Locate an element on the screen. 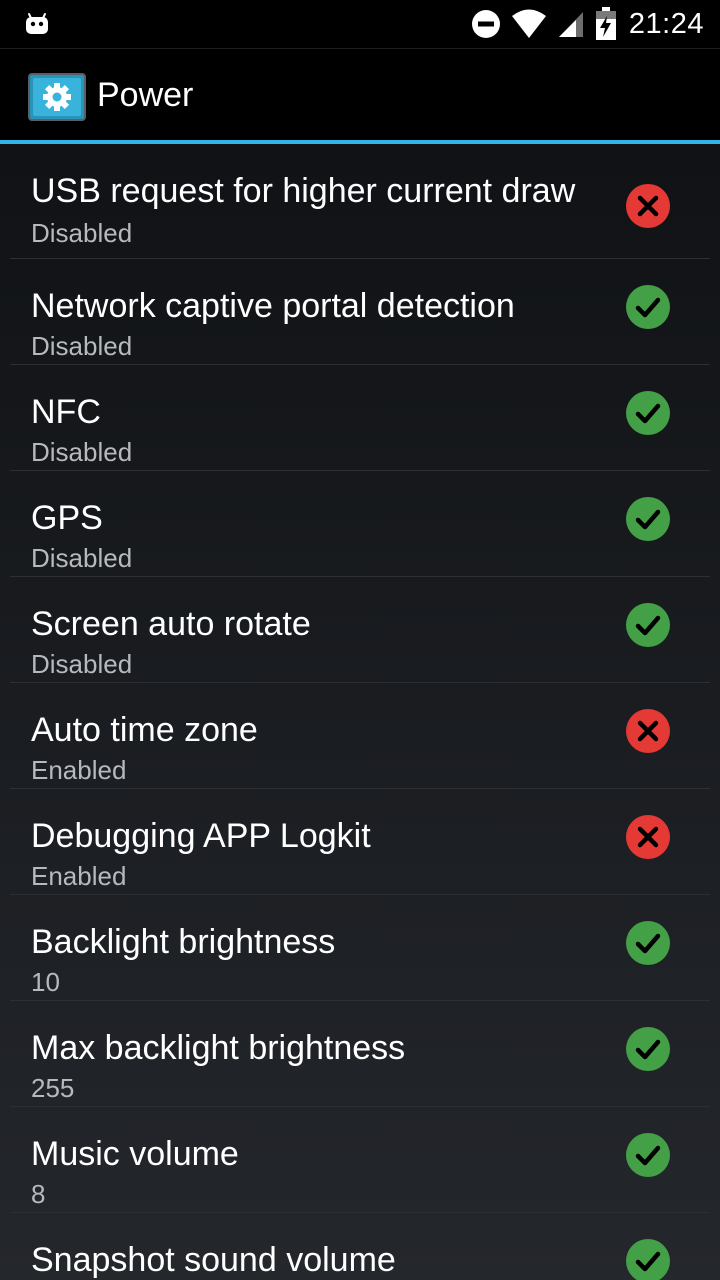 The image size is (720, 1280). item-title: NFC is located at coordinates (66, 412).